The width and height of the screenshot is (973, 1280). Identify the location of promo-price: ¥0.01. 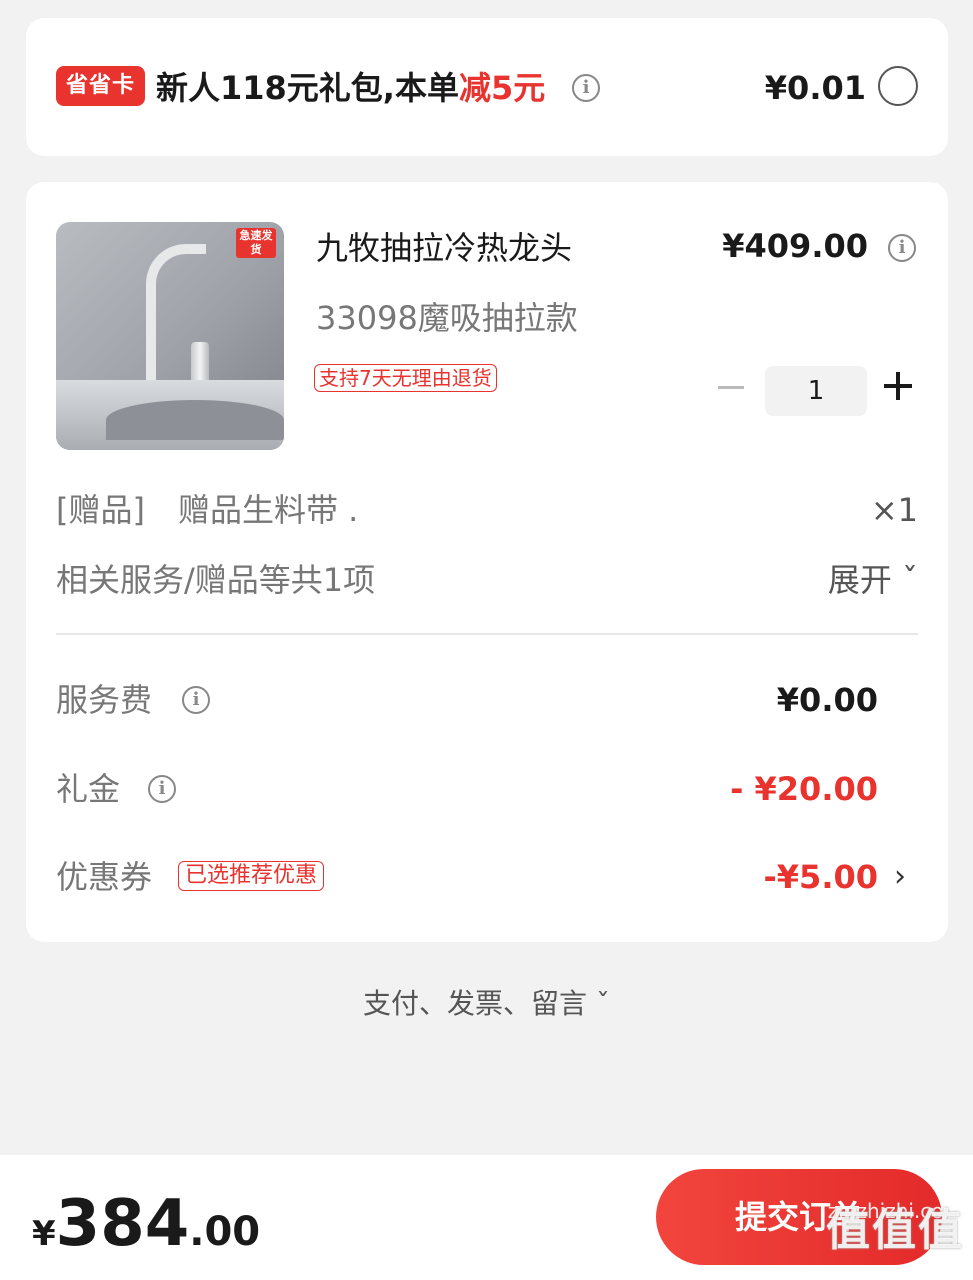
(815, 88).